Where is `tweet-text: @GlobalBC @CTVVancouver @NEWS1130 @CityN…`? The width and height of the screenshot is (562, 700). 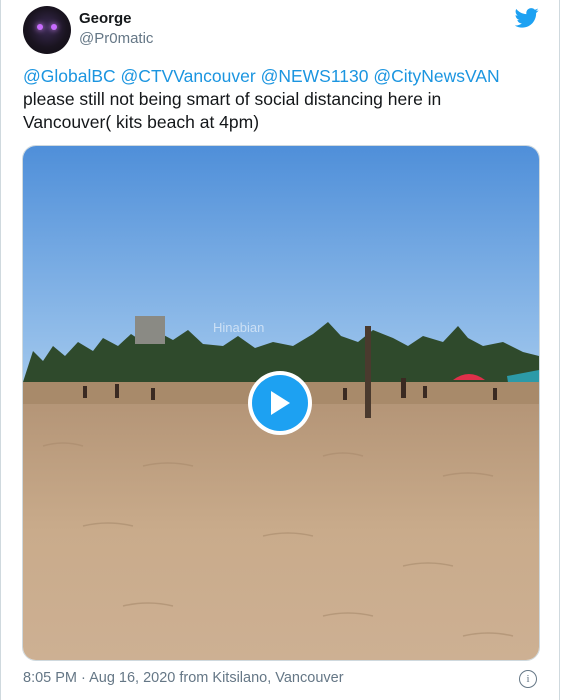 tweet-text: @GlobalBC @CTVVancouver @NEWS1130 @CityN… is located at coordinates (283, 99).